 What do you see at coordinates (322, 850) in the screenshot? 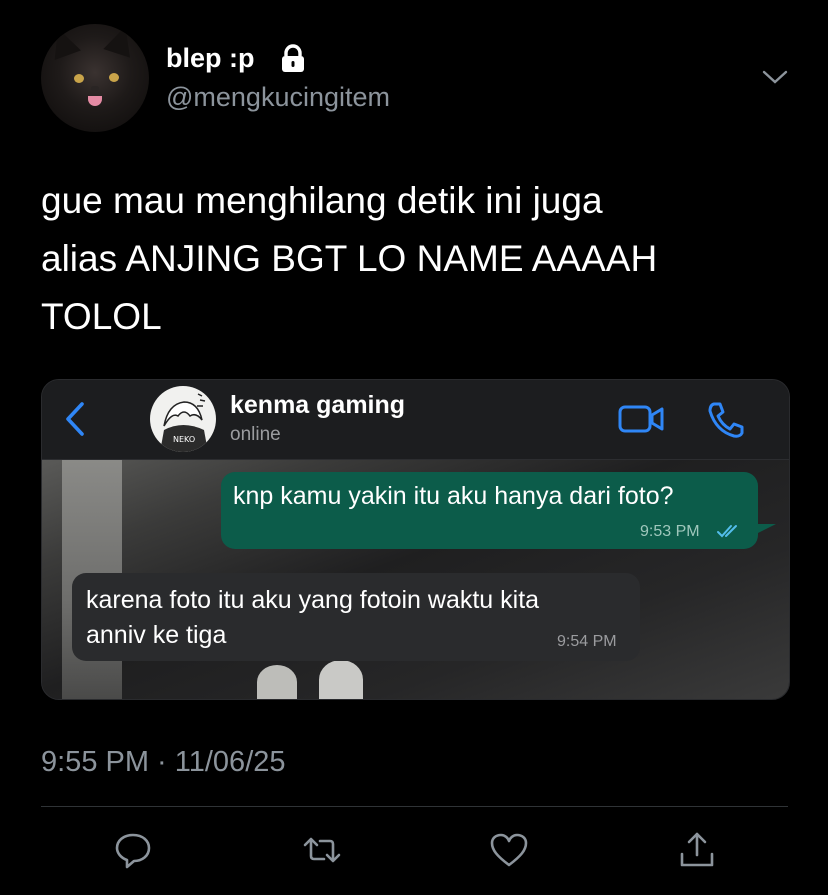
I see `retweet-icon` at bounding box center [322, 850].